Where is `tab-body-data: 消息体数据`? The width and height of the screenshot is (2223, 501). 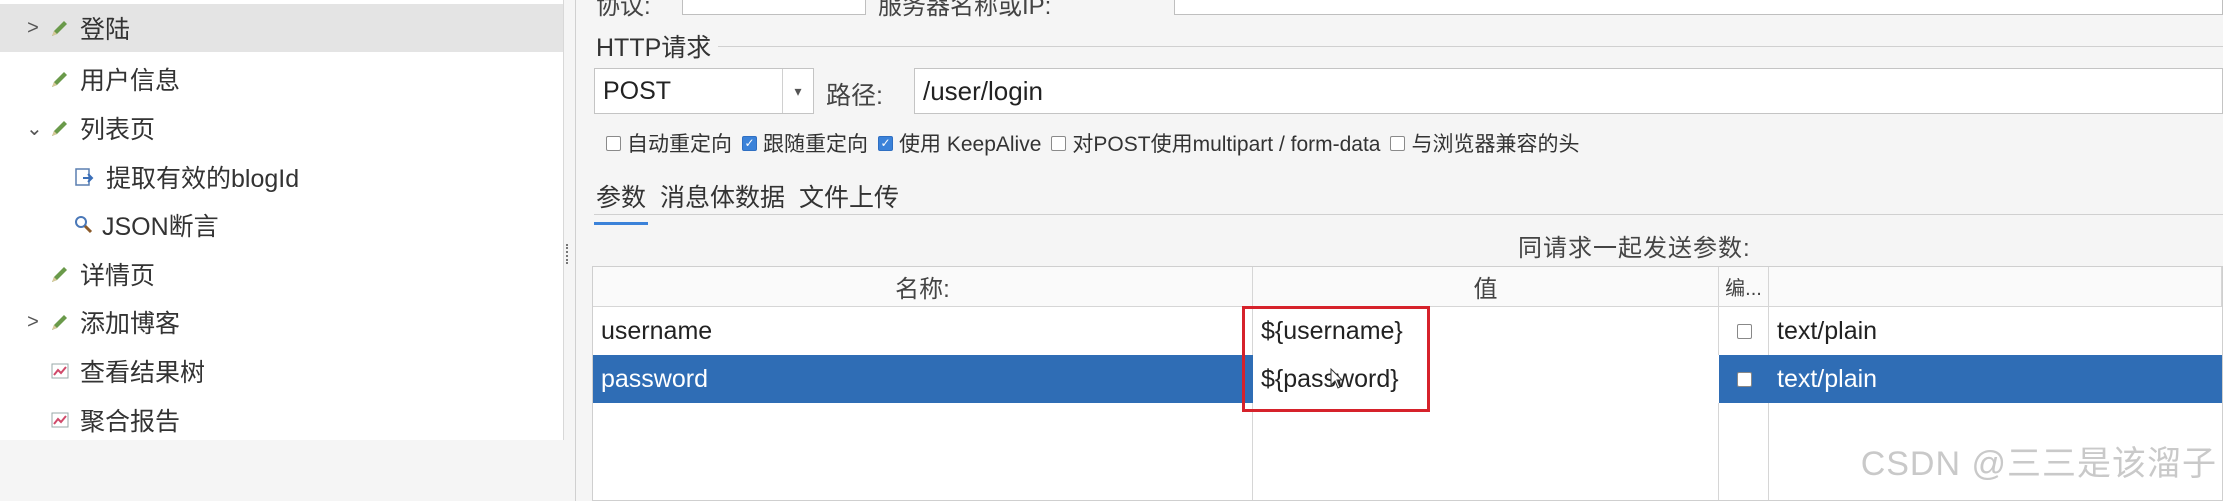
tab-body-data: 消息体数据 is located at coordinates (722, 201).